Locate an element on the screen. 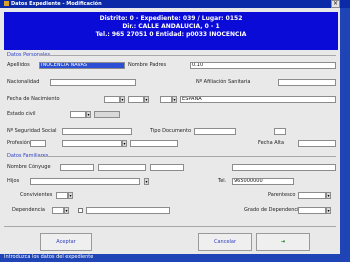 This screenshot has width=350, height=262. fecha-nac-day-dropdown: ▾ is located at coordinates (122, 99).